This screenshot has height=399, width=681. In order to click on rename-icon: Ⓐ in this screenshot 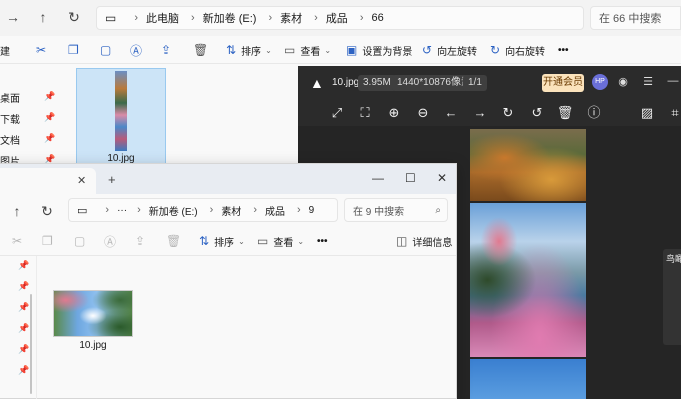, I will do `click(110, 241)`.